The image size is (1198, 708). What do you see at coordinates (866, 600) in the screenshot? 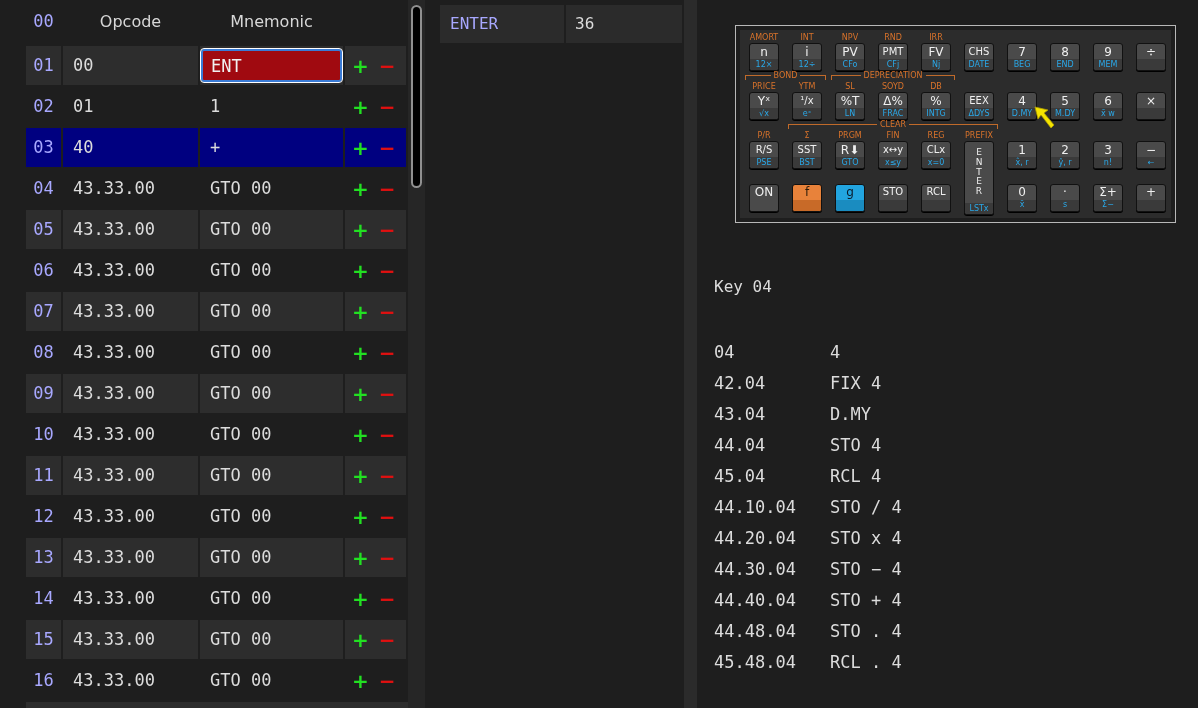
I see `key-mnemonic-text: STO + 4` at bounding box center [866, 600].